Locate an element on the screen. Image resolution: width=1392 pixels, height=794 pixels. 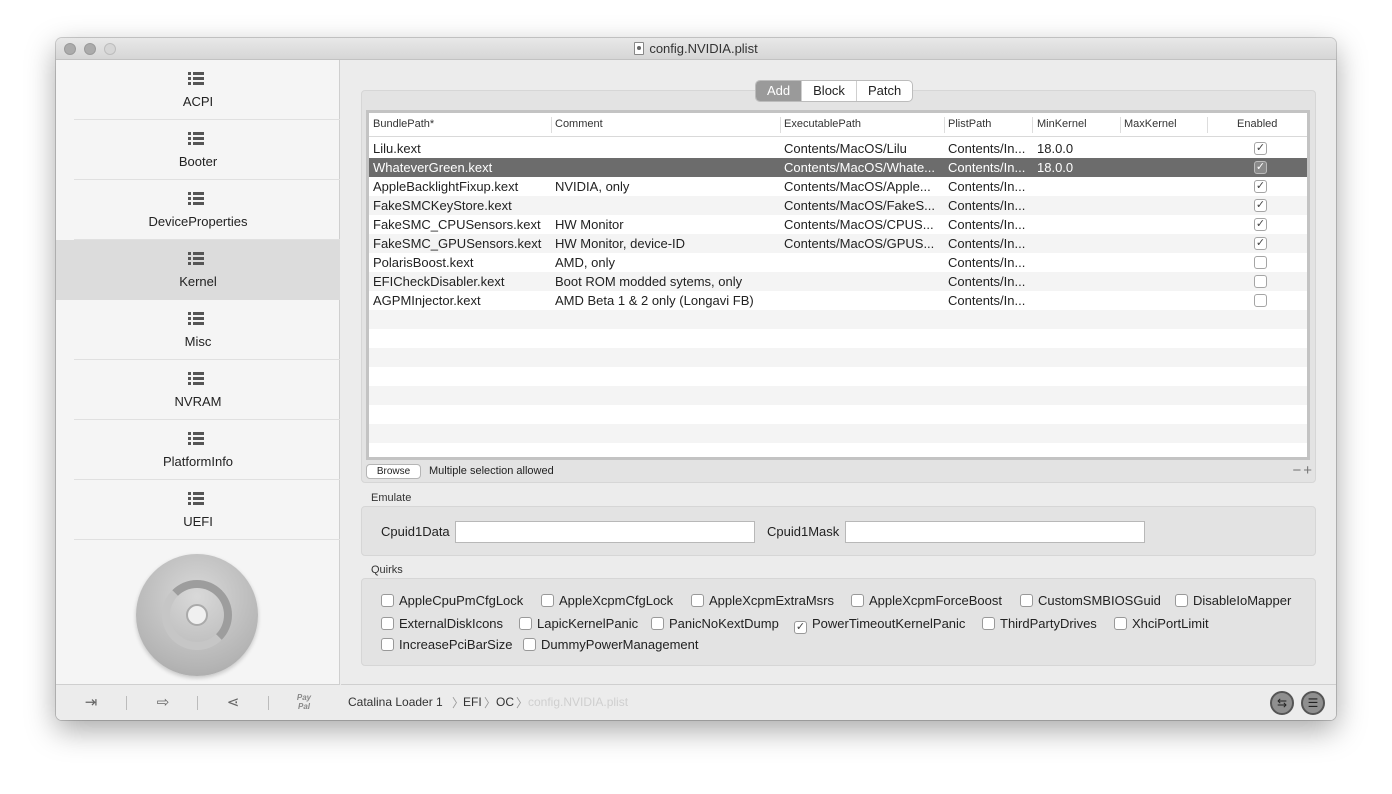
quirk-thirdpartydrives: ThirdPartyDrives is located at coordinates (1039, 623).